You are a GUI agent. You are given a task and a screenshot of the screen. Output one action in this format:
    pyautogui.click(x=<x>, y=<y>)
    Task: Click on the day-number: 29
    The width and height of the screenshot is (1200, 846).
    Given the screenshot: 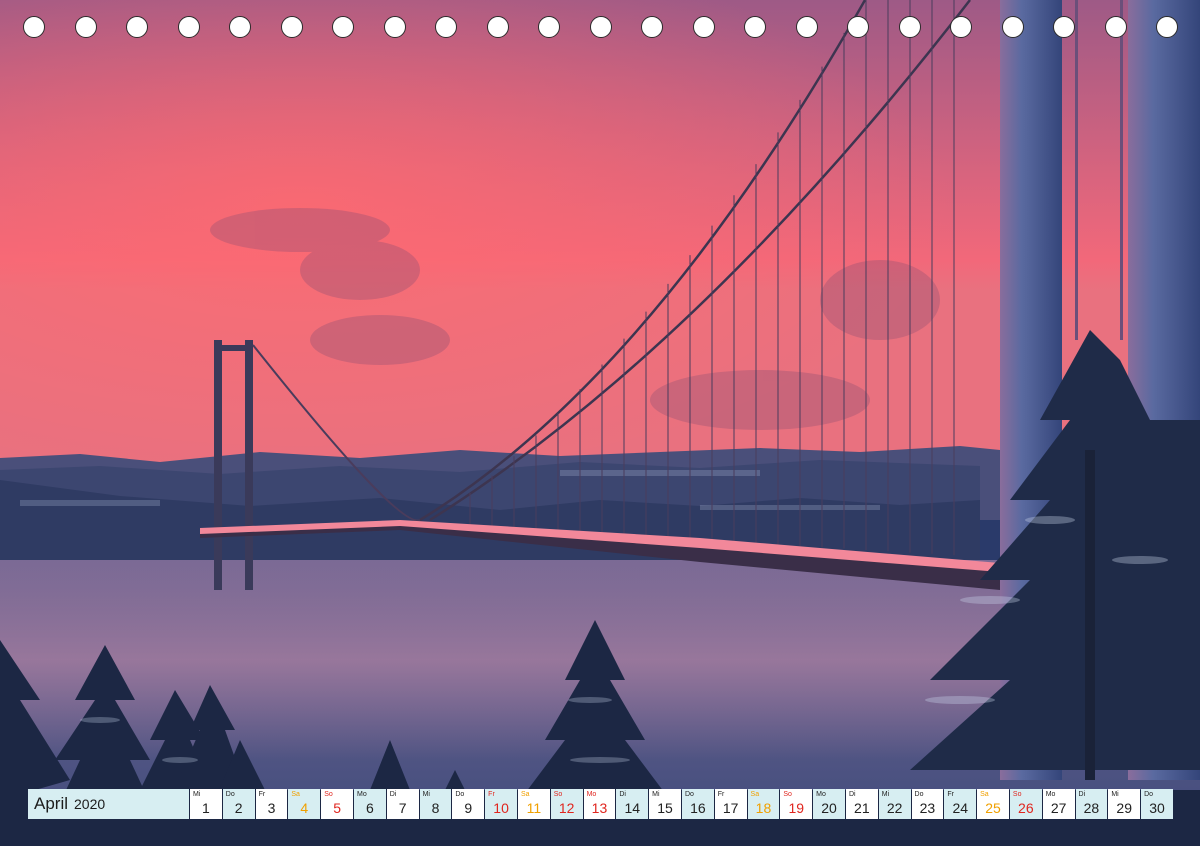 What is the action you would take?
    pyautogui.click(x=1124, y=808)
    